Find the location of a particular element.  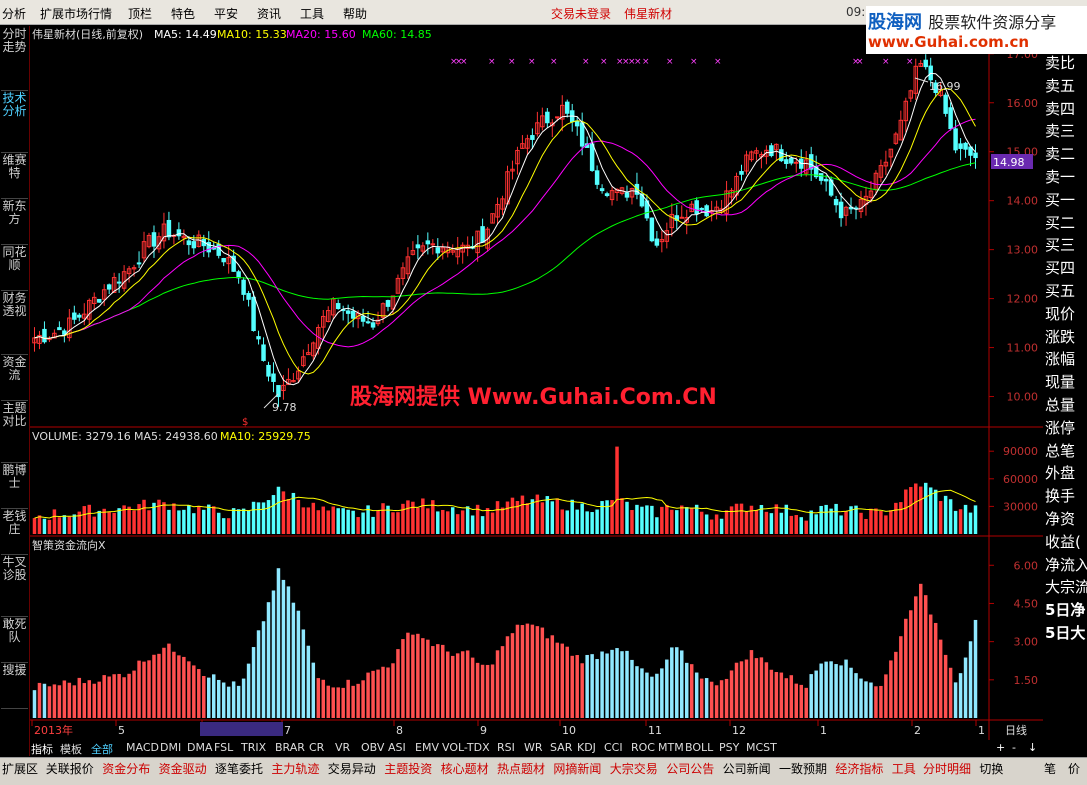

indicator-trix: TRIX is located at coordinates (253, 747).